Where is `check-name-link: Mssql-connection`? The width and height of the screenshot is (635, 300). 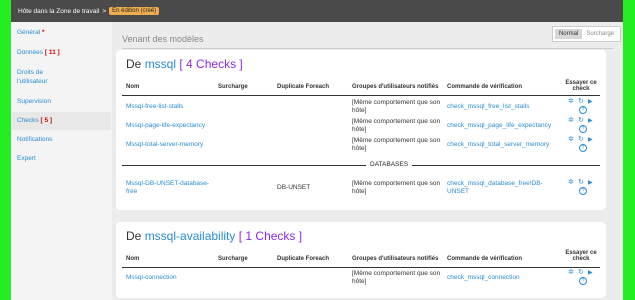 check-name-link: Mssql-connection is located at coordinates (151, 278).